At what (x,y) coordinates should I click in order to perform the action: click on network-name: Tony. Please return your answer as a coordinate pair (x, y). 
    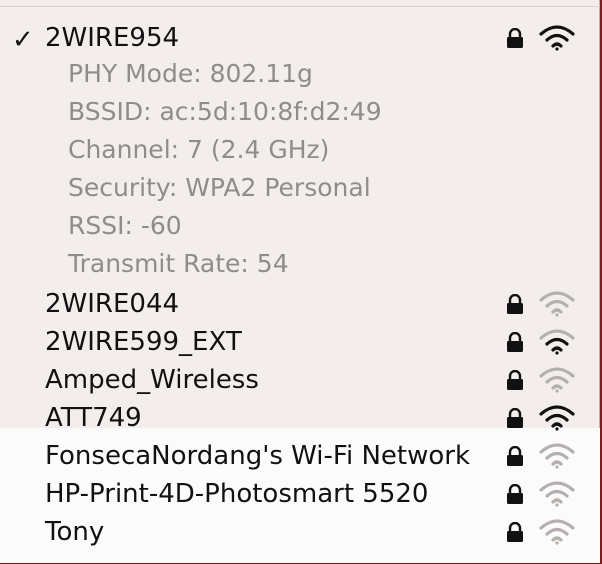
    Looking at the image, I should click on (75, 532).